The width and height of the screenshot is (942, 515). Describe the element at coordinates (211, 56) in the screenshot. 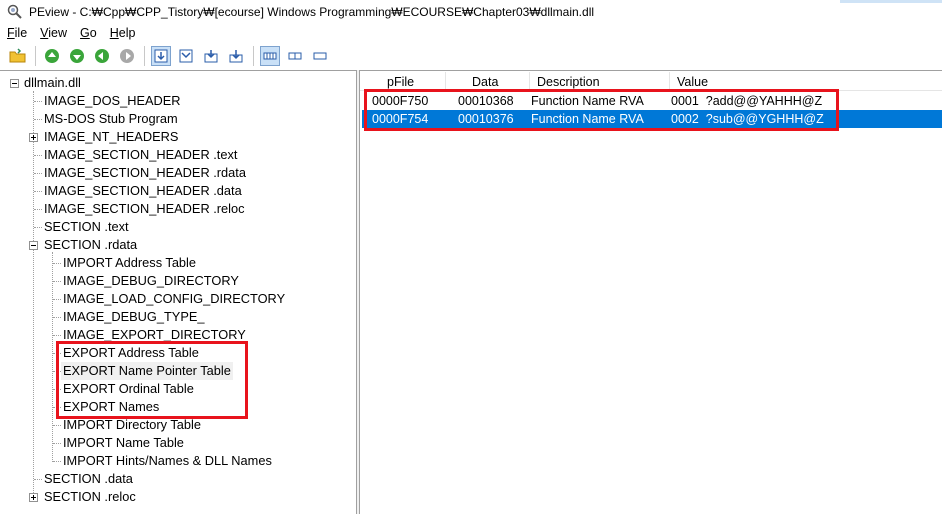

I see `view-dword-icon` at that location.